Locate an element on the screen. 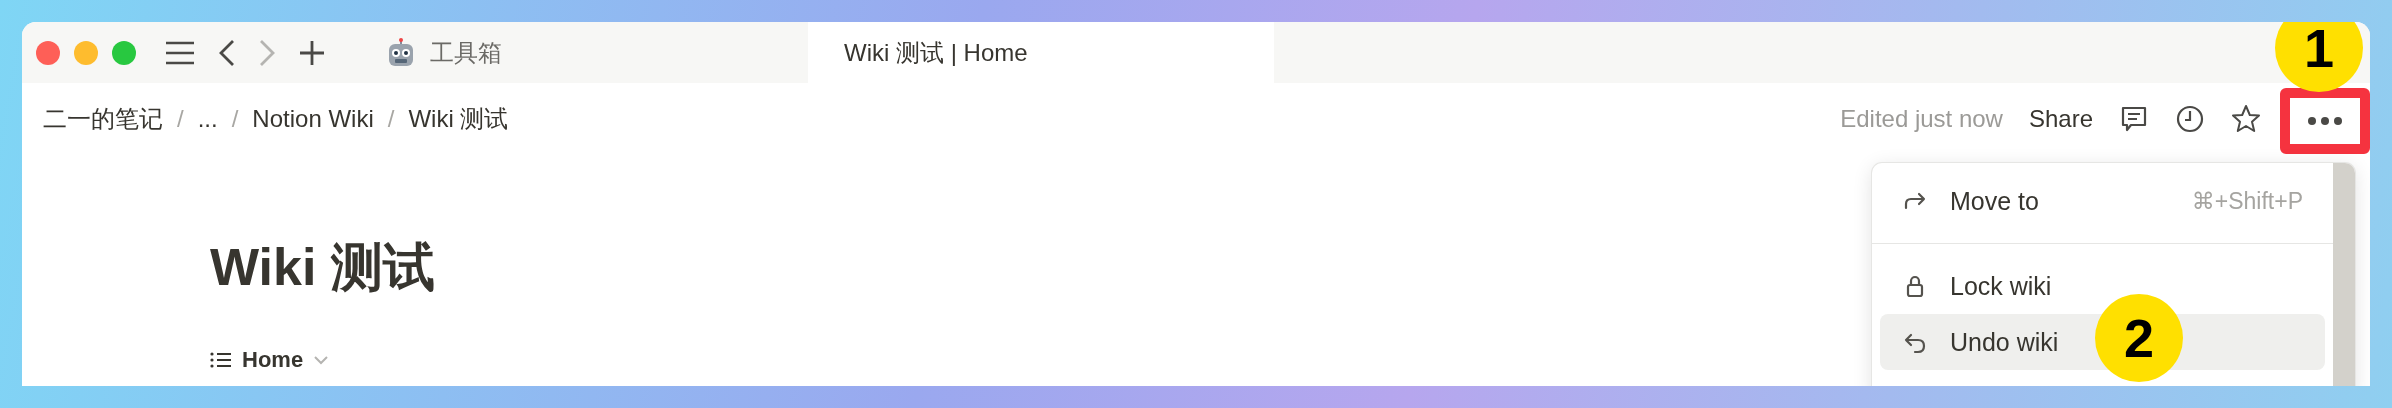 The height and width of the screenshot is (408, 2392). edited-status: Edited just now is located at coordinates (1921, 119).